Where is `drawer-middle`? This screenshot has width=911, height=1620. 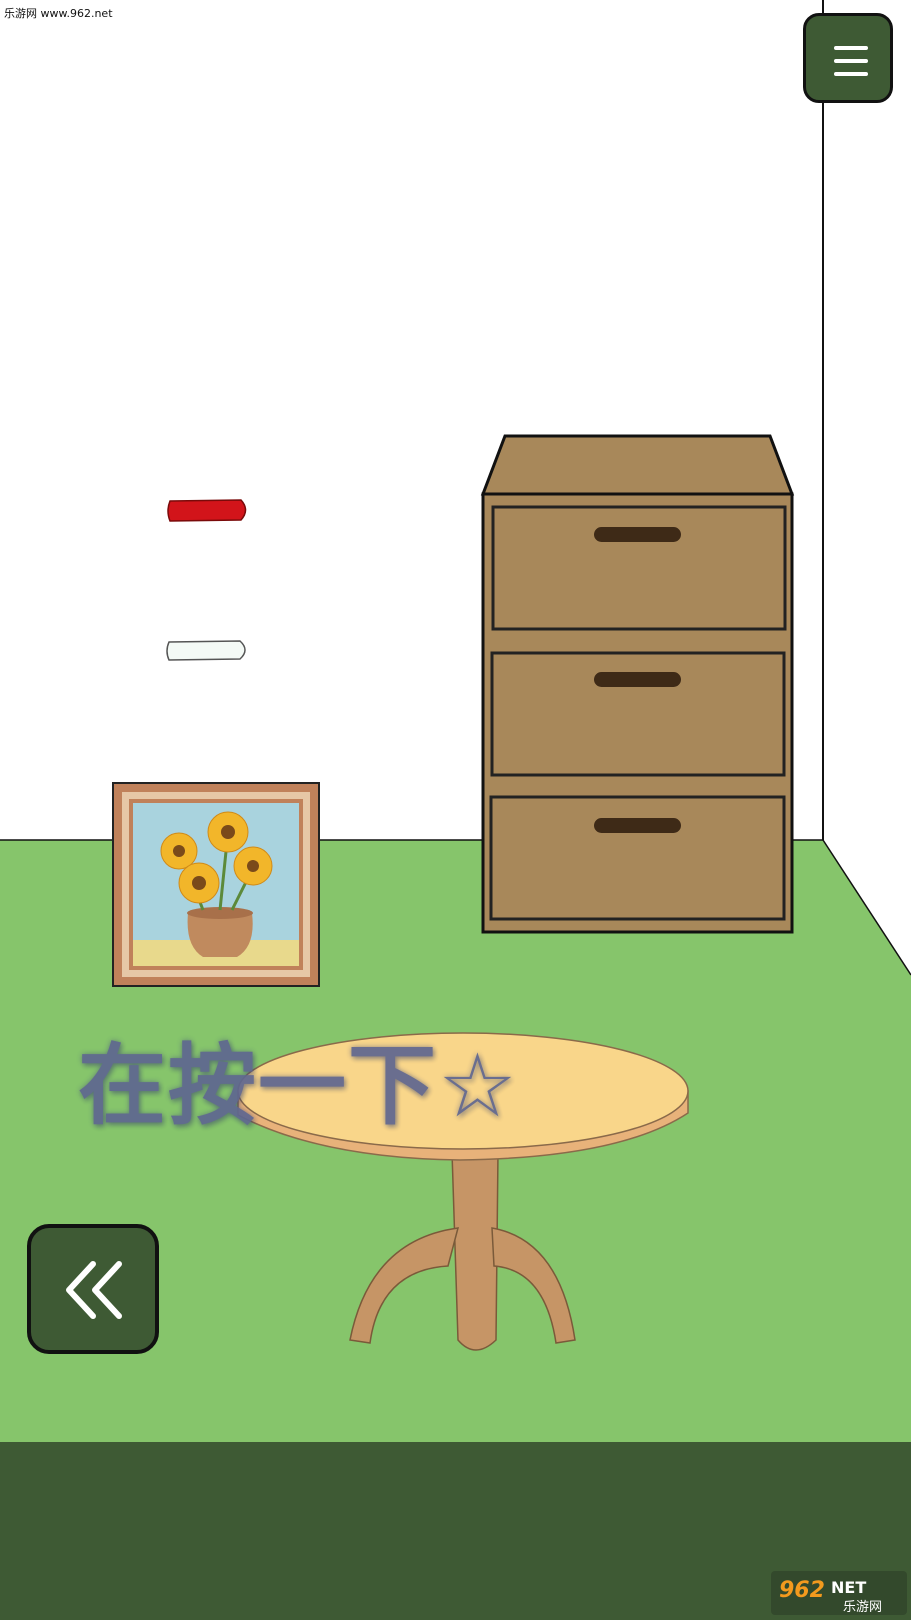
drawer-middle is located at coordinates (638, 714).